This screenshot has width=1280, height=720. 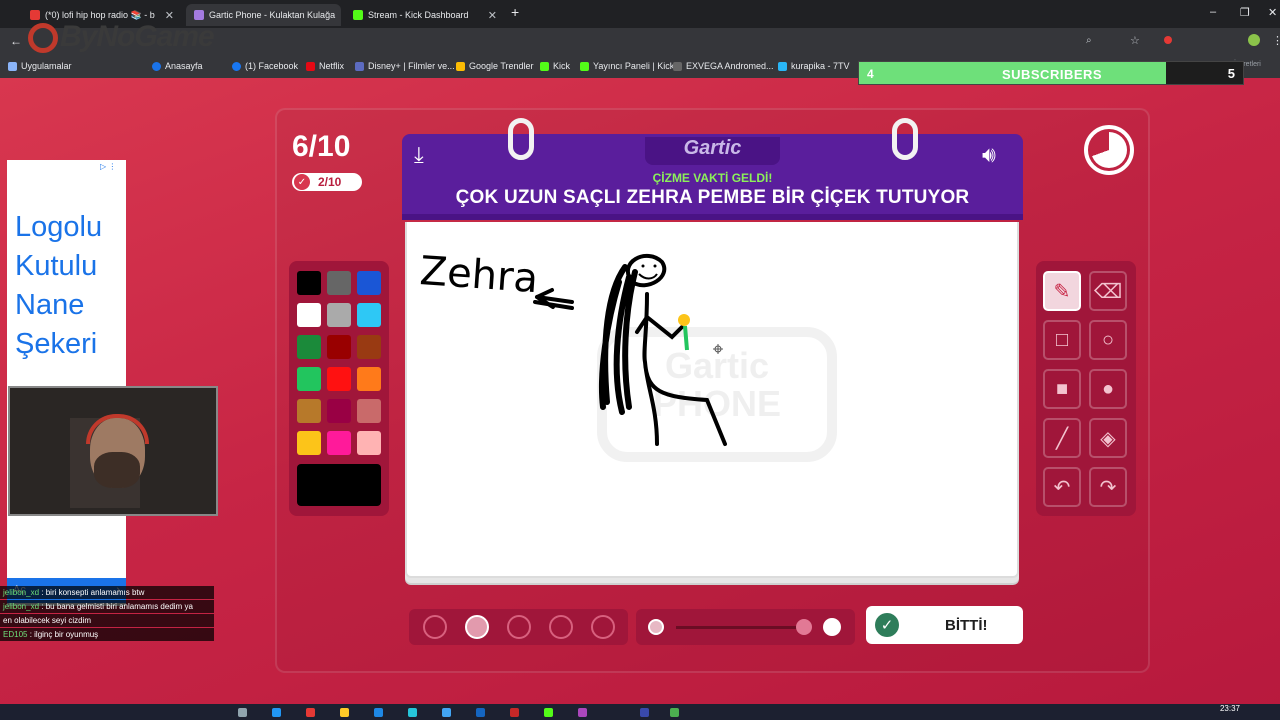 What do you see at coordinates (814, 66) in the screenshot?
I see `bookmark-7tv: kurapika - 7TV` at bounding box center [814, 66].